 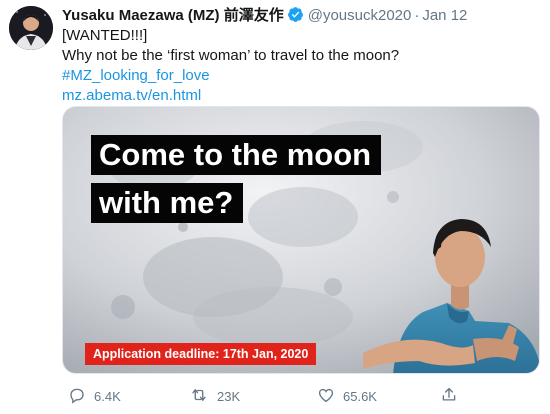 I want to click on like-button: 65.6K, so click(x=347, y=396).